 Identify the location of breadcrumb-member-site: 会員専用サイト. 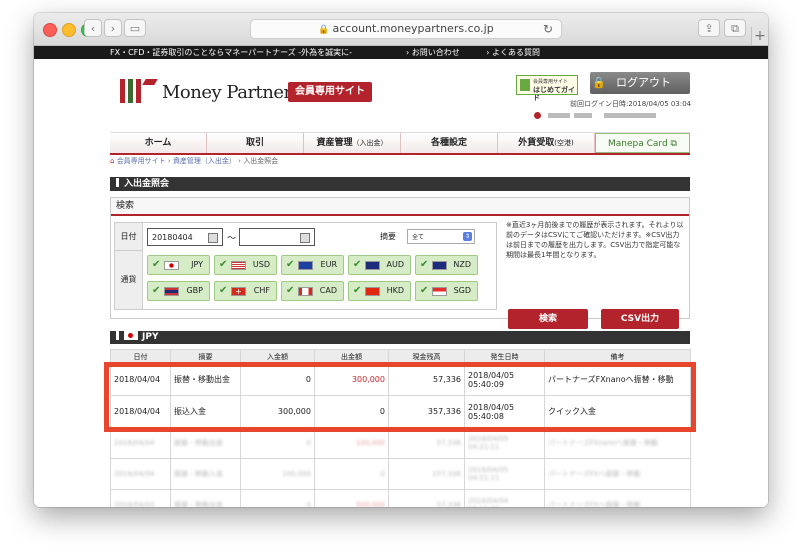
(141, 161).